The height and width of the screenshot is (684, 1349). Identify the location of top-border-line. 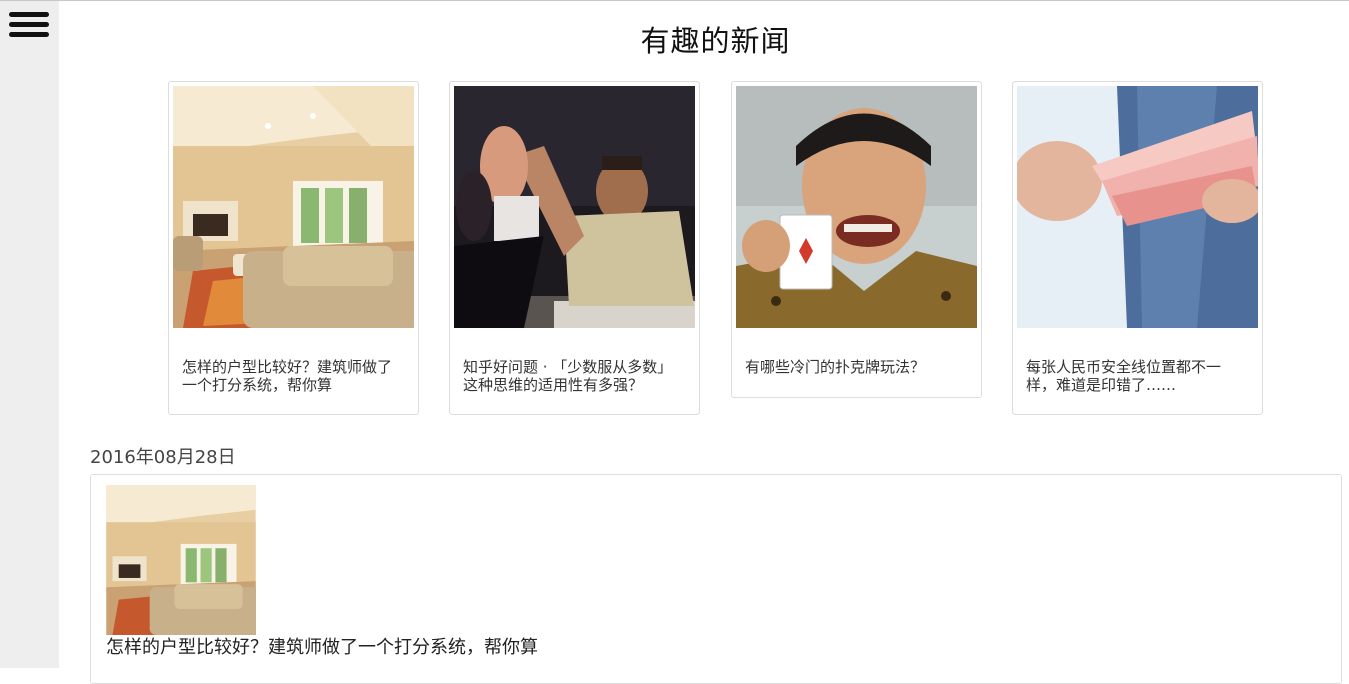
(674, 0).